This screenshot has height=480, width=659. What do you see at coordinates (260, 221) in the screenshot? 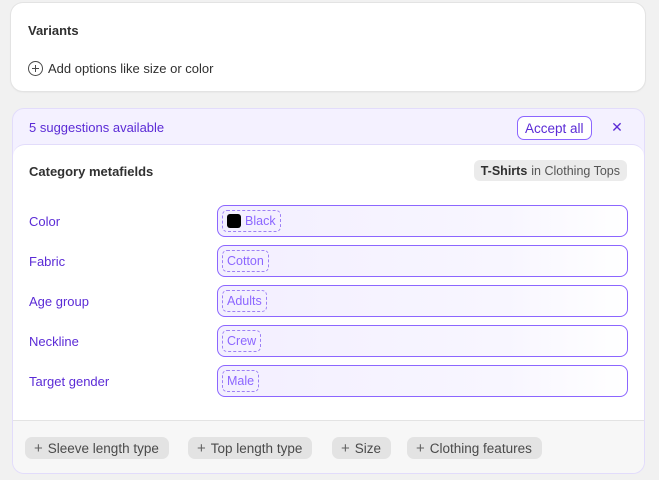
I see `chip-label: Black` at bounding box center [260, 221].